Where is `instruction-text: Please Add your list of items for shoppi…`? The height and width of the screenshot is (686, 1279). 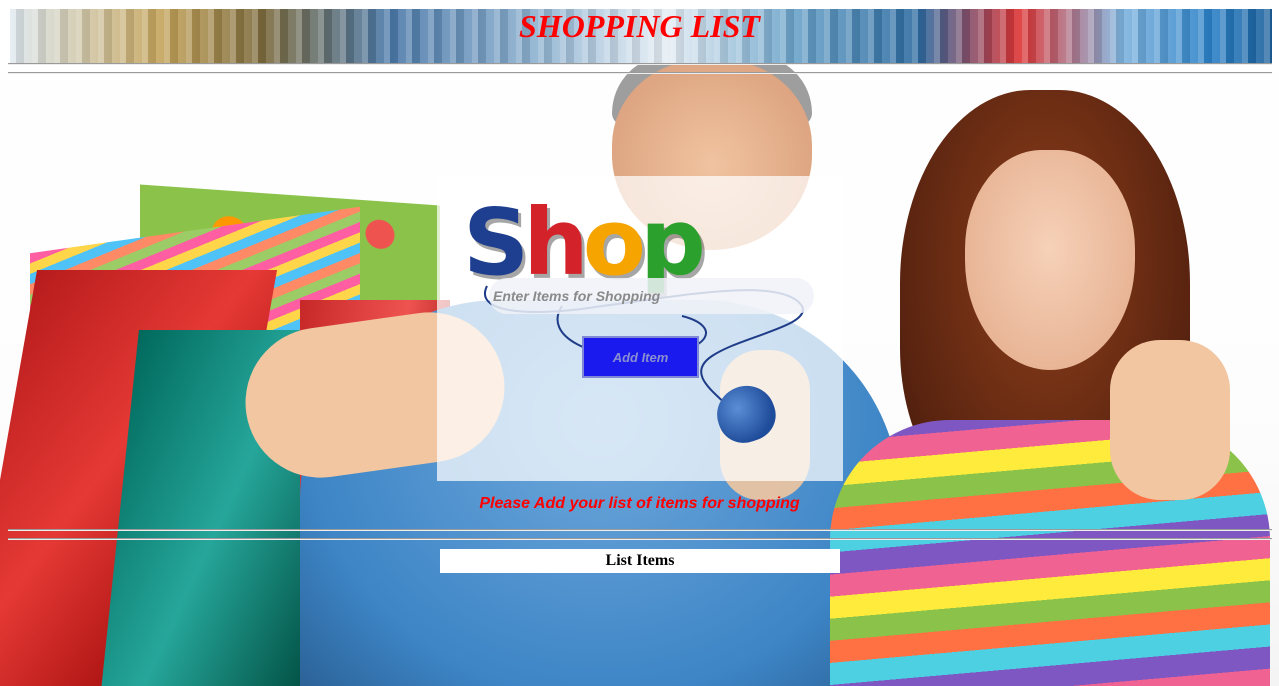
instruction-text: Please Add your list of items for shoppi… is located at coordinates (639, 503).